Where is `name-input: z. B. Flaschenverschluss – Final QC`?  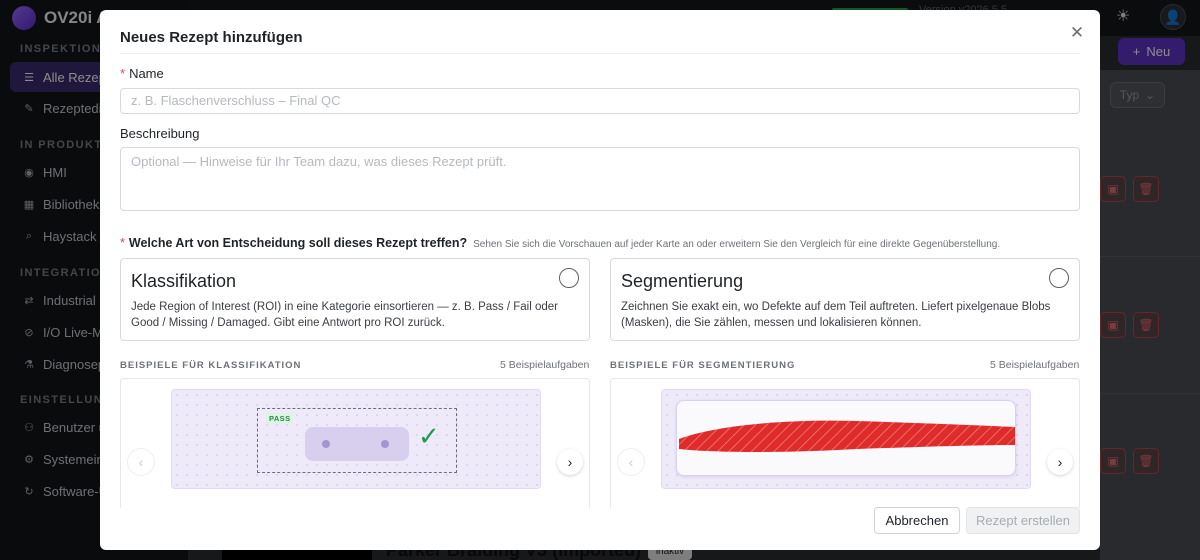 name-input: z. B. Flaschenverschluss – Final QC is located at coordinates (600, 101).